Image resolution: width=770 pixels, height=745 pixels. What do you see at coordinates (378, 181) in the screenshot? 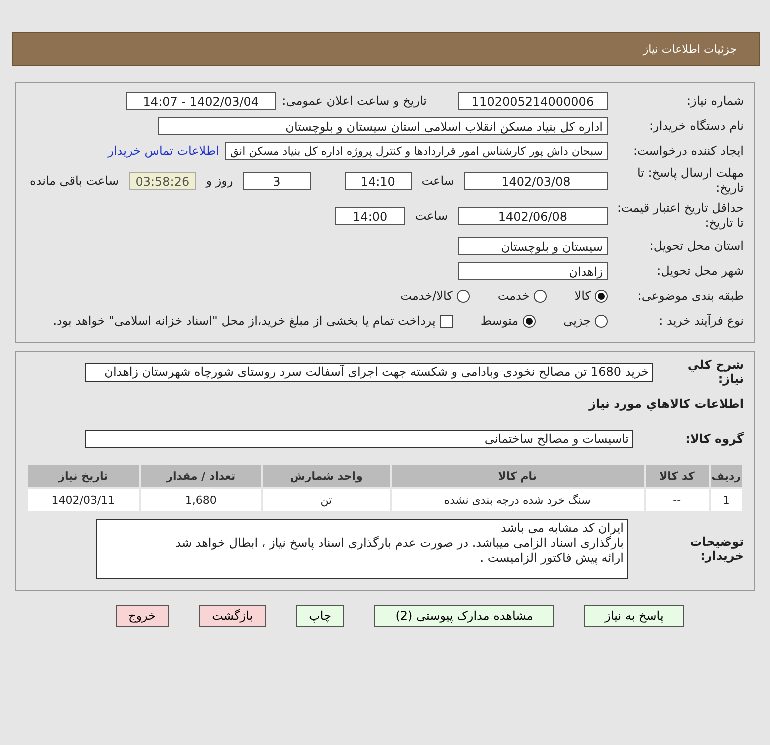
I see `deadline-time-field: 14:10` at bounding box center [378, 181].